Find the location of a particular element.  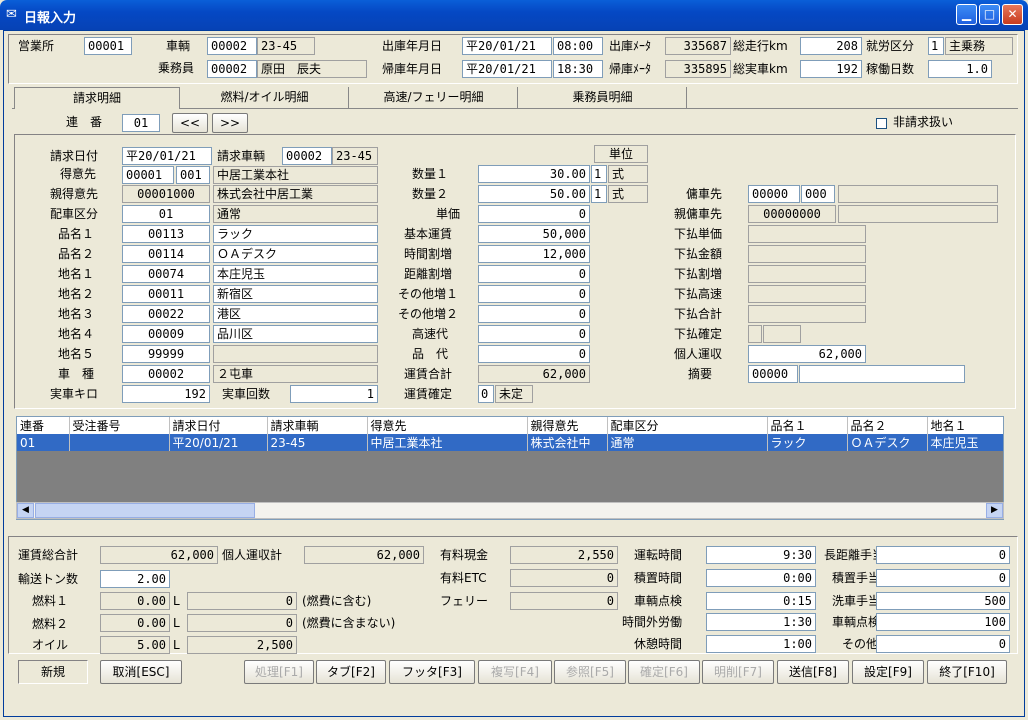

sojissha-field: 192 is located at coordinates (831, 69).